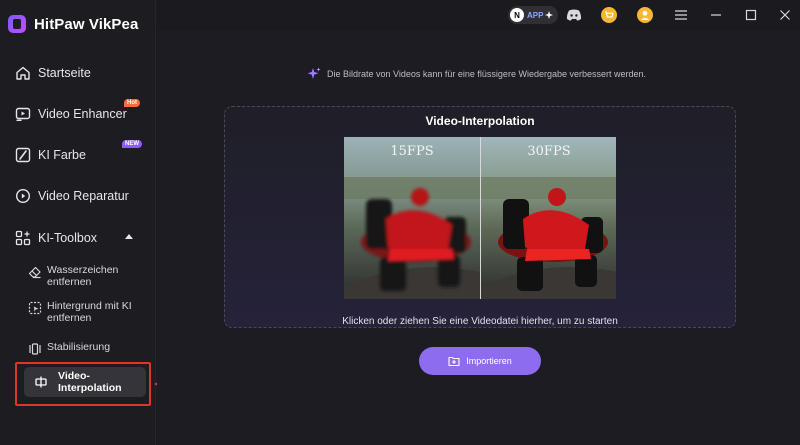 The height and width of the screenshot is (445, 800). I want to click on sidebar-item-label: KI Farbe, so click(62, 155).